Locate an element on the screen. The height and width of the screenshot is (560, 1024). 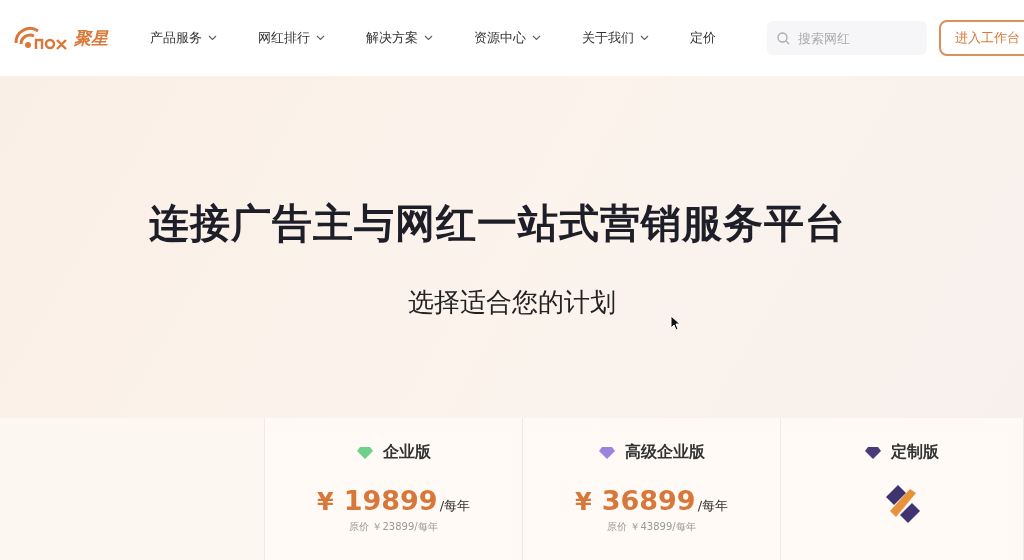
original-price: 原价 ￥23899/每年 is located at coordinates (393, 527).